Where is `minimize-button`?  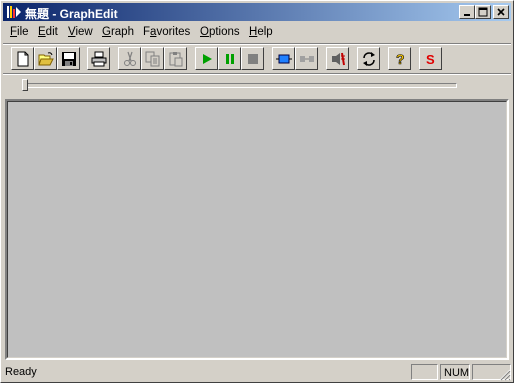 minimize-button is located at coordinates (467, 12).